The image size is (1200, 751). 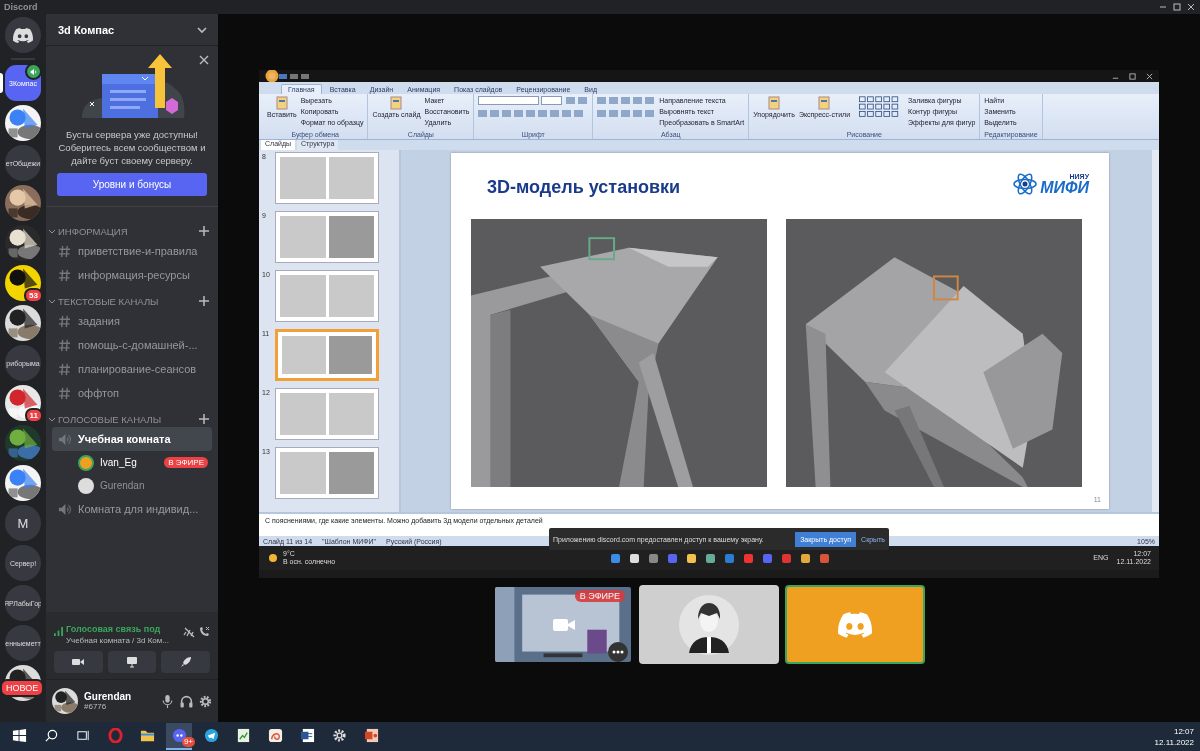 I want to click on chart-icon, so click(x=243, y=735).